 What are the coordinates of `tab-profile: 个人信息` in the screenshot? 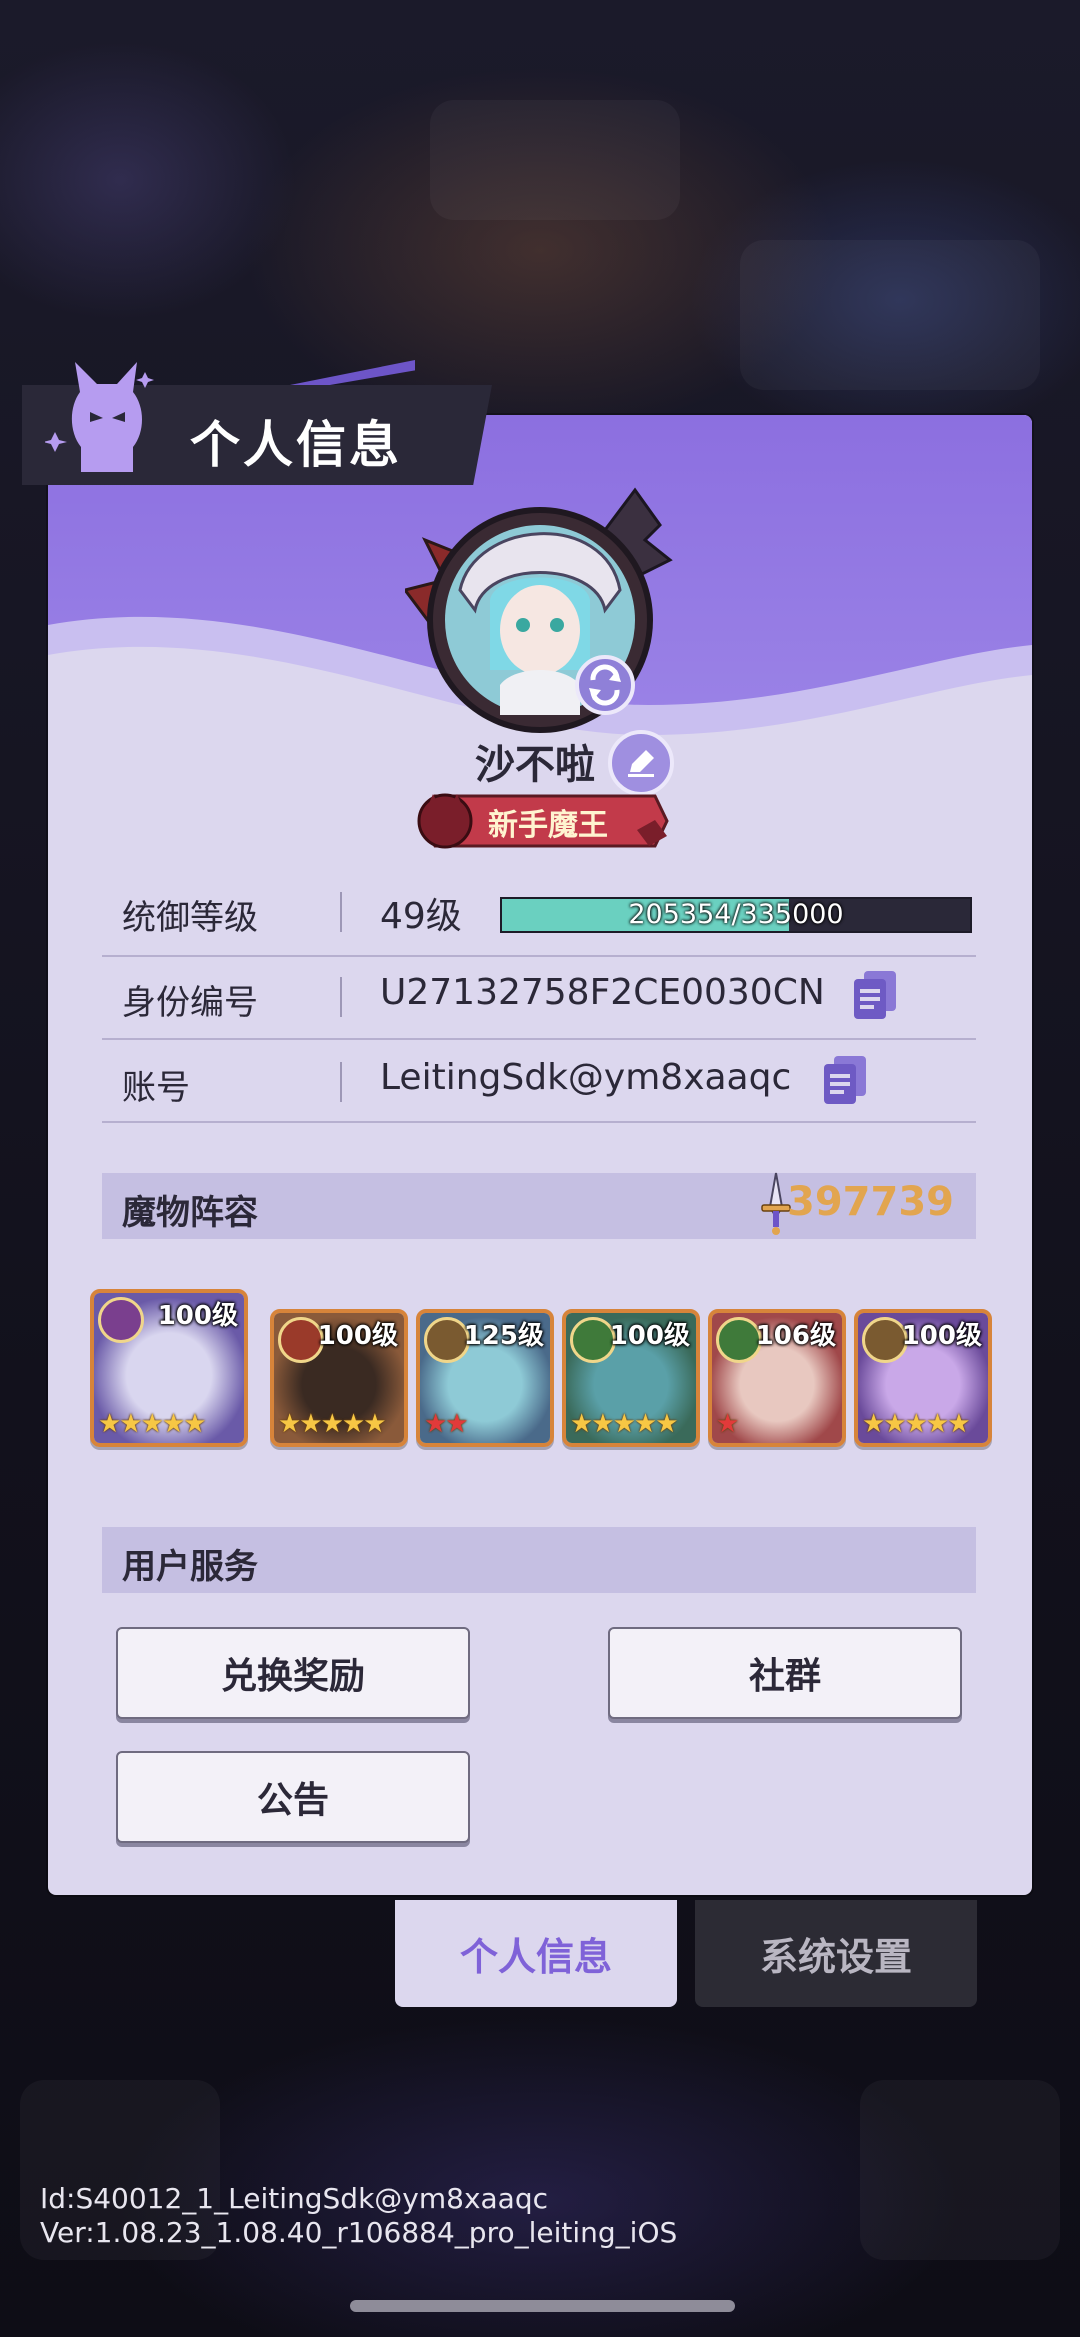 It's located at (536, 1953).